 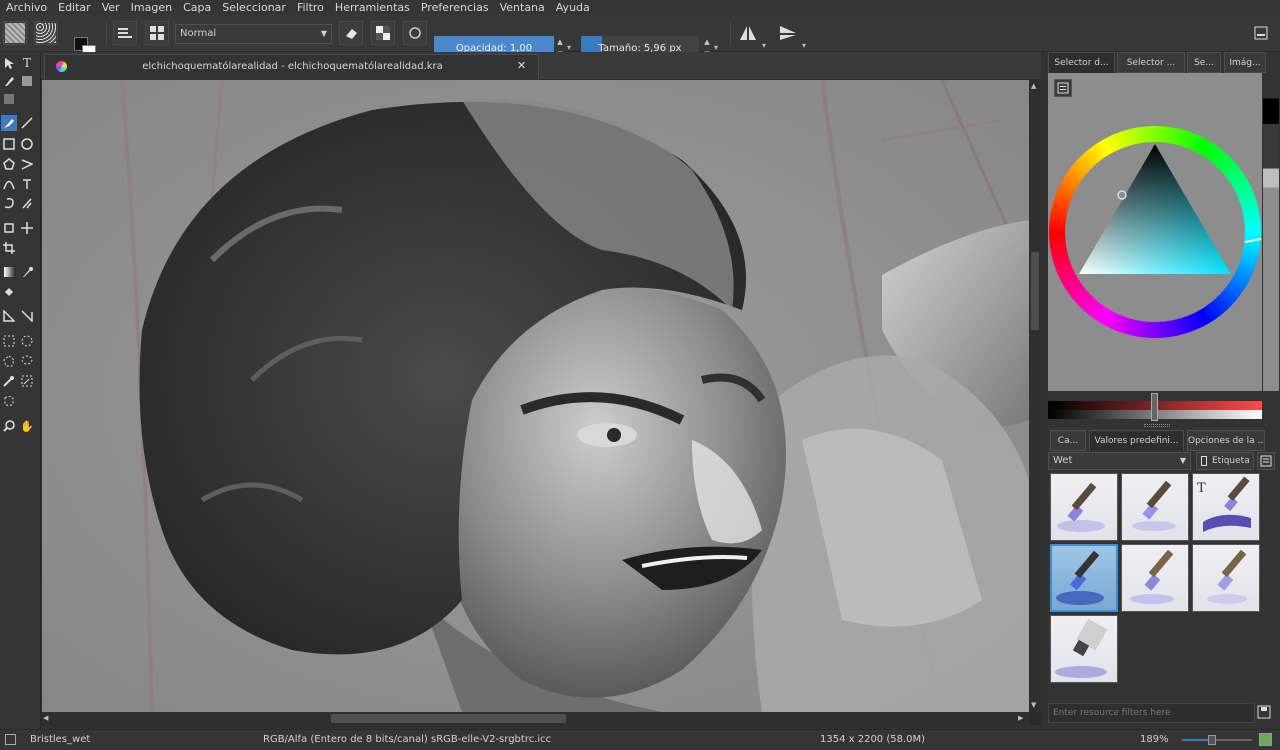 What do you see at coordinates (1063, 88) in the screenshot?
I see `color-selector-settings-button` at bounding box center [1063, 88].